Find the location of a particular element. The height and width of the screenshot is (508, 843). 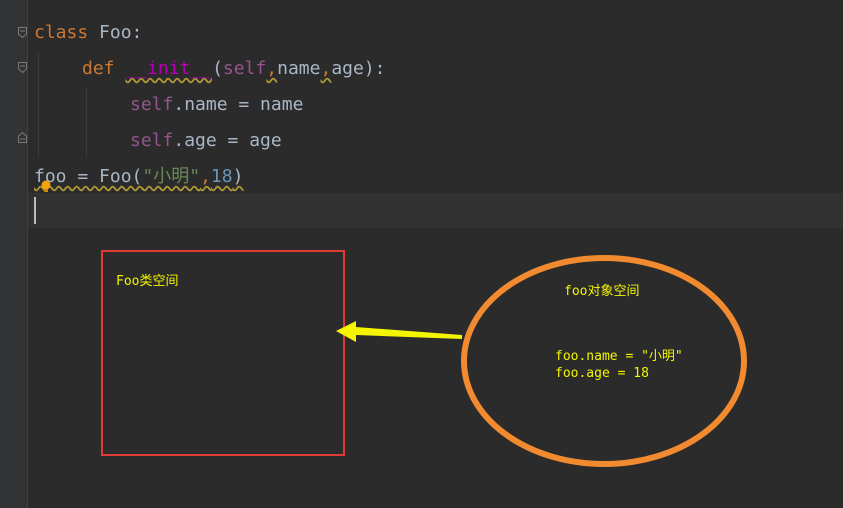

reference-arrow is located at coordinates (399, 331).